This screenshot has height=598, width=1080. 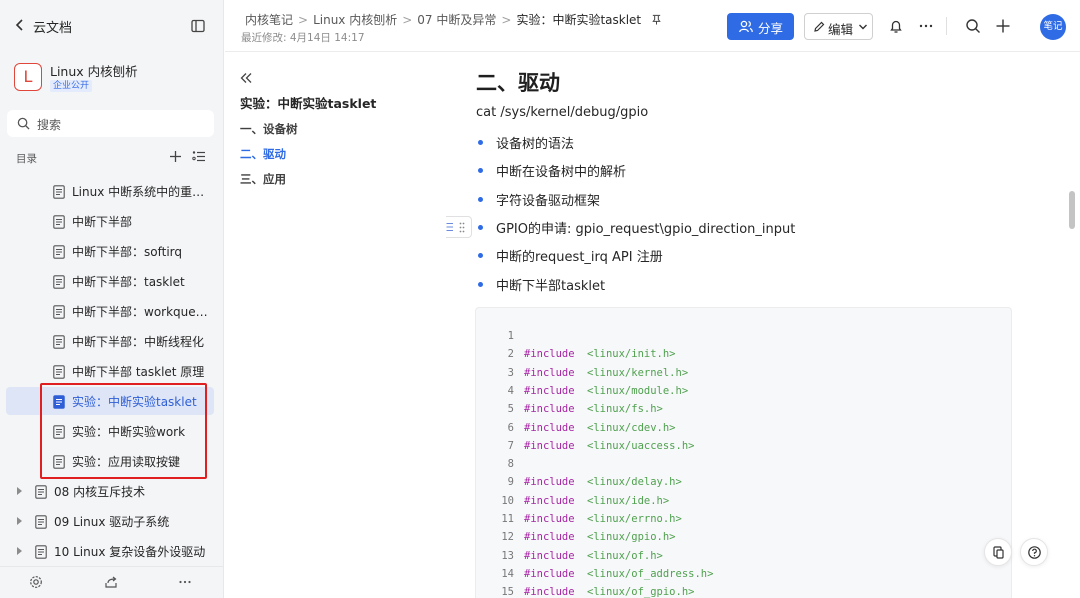 What do you see at coordinates (110, 311) in the screenshot?
I see `sidebar-doc-item: 中断下半部：workqueue` at bounding box center [110, 311].